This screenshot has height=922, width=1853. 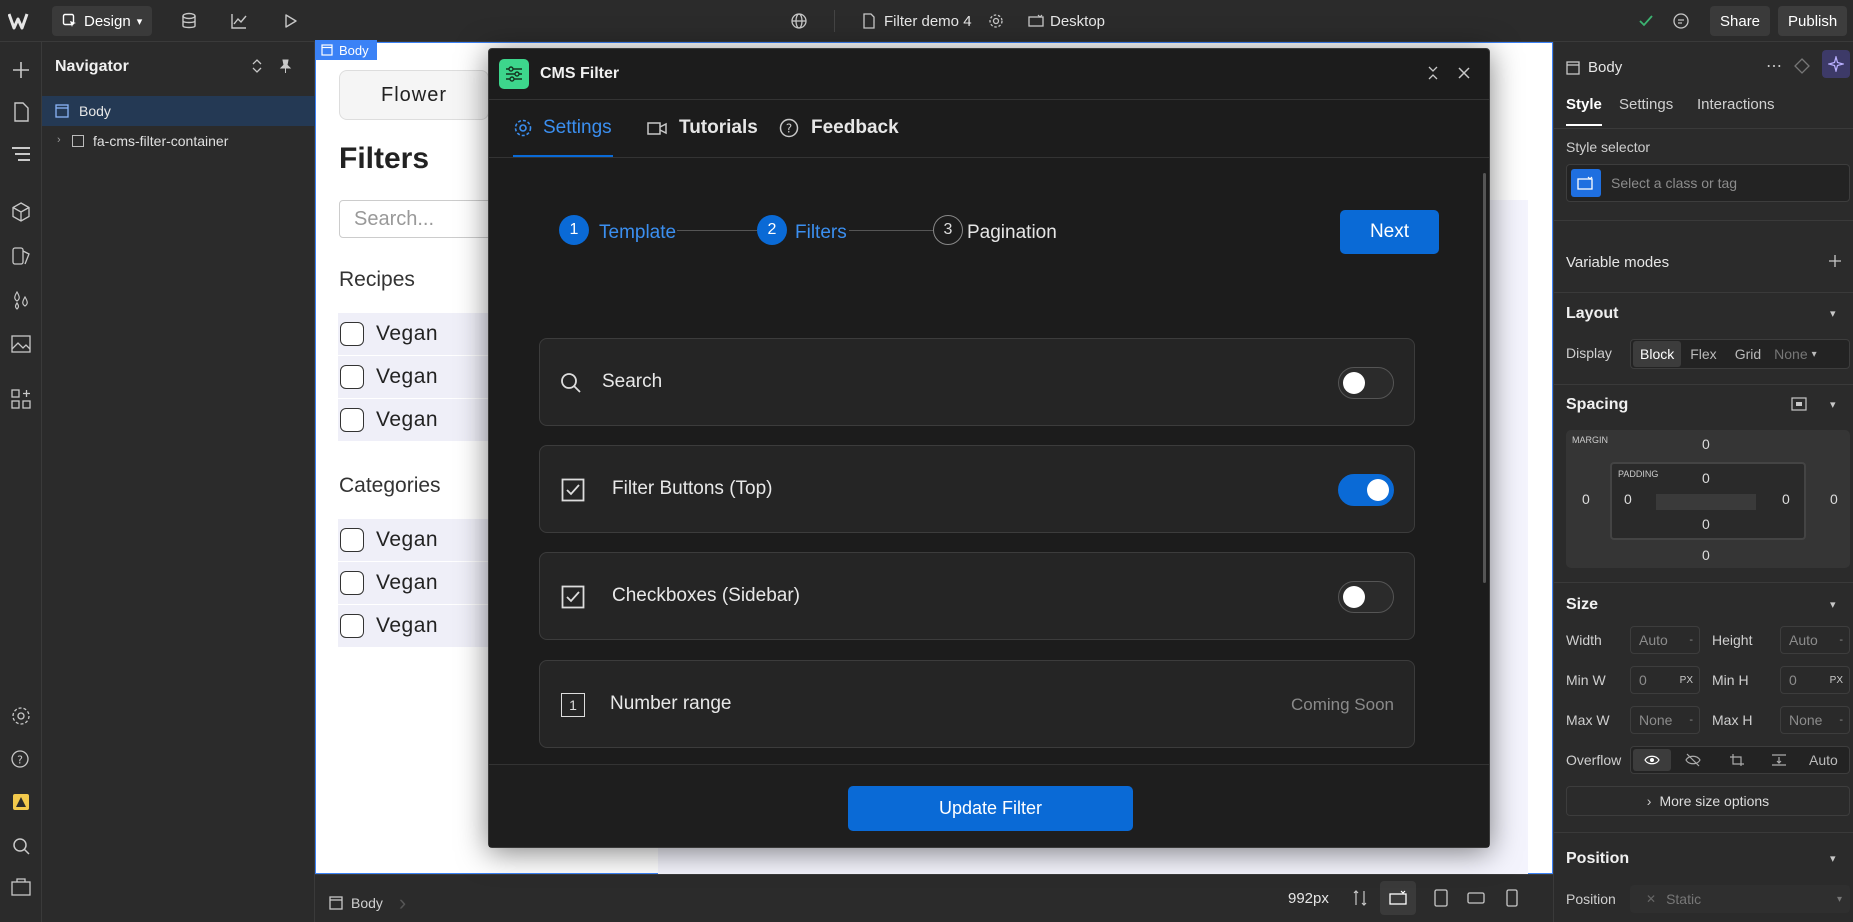 I want to click on margin-top: 0, so click(x=1706, y=444).